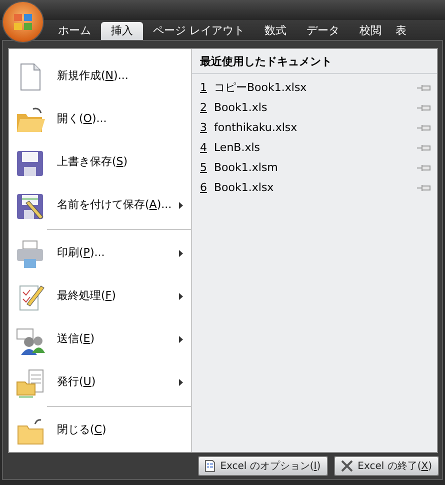 This screenshot has width=445, height=485. Describe the element at coordinates (314, 61) in the screenshot. I see `recent-documents-heading: 最近使用したドキュメント` at that location.